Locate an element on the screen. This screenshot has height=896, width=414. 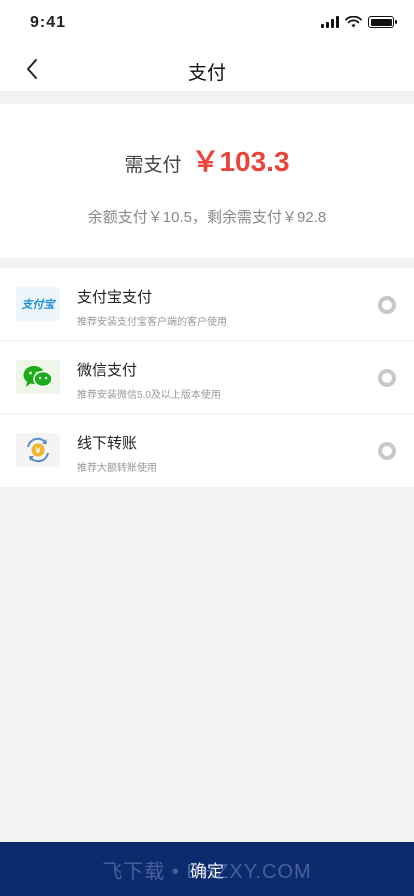
method-title: 微信支付 is located at coordinates (107, 370).